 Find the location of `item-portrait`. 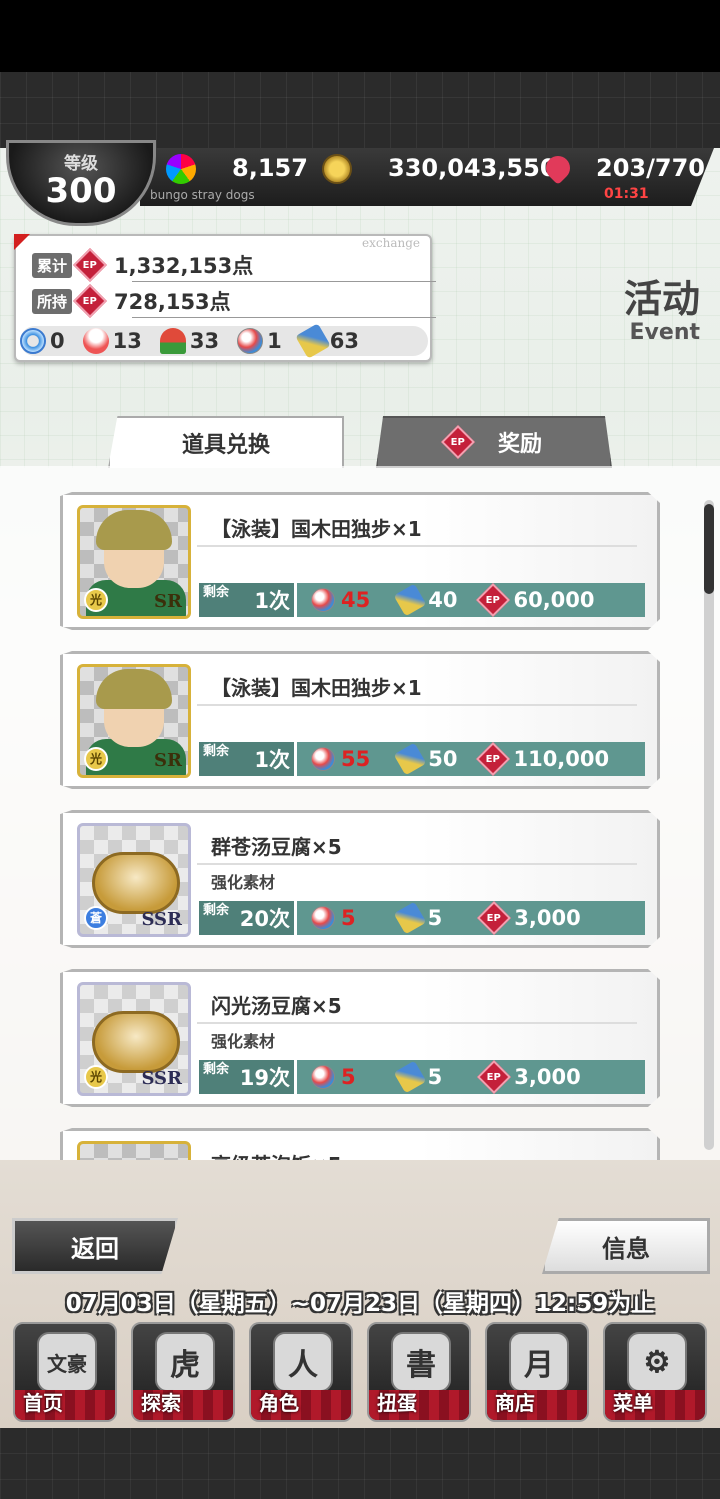

item-portrait is located at coordinates (134, 1150).